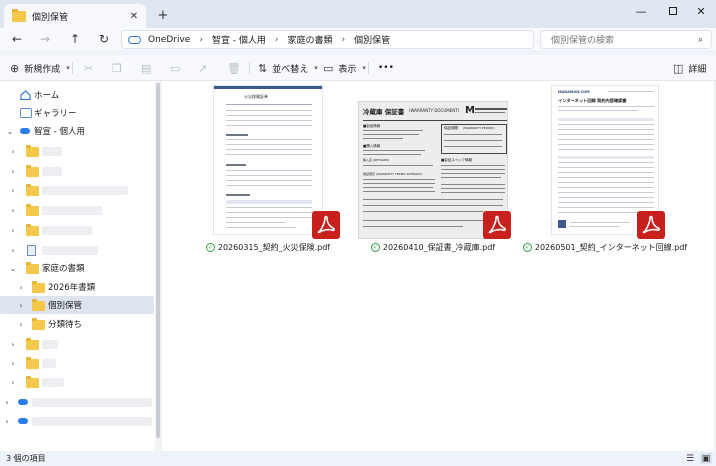  Describe the element at coordinates (689, 68) in the screenshot. I see `details-button: ◫ 詳細` at that location.